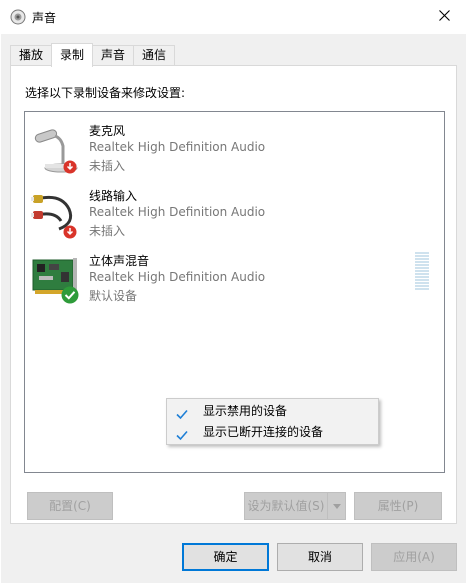  What do you see at coordinates (44, 18) in the screenshot?
I see `window-title: 声音` at bounding box center [44, 18].